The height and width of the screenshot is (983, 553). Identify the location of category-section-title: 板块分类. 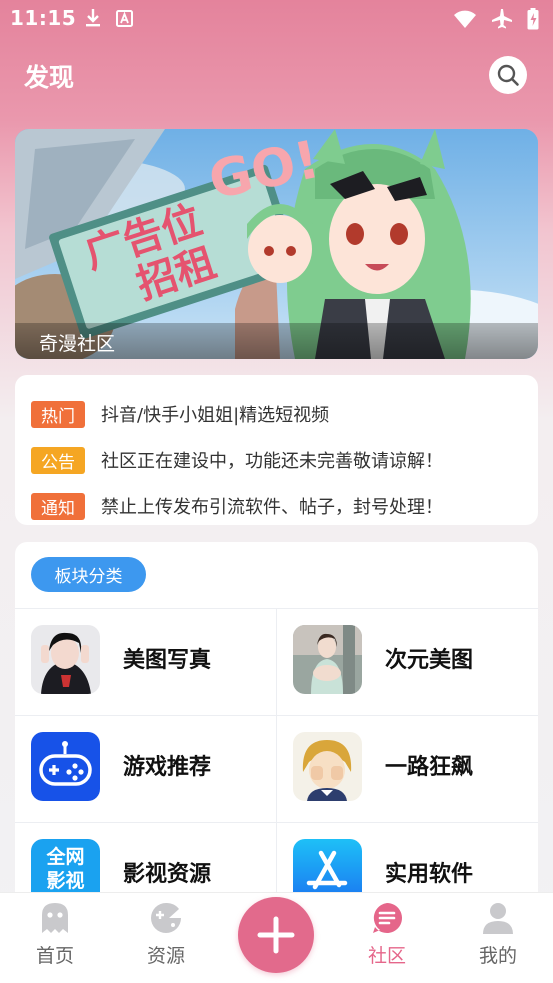
(88, 574).